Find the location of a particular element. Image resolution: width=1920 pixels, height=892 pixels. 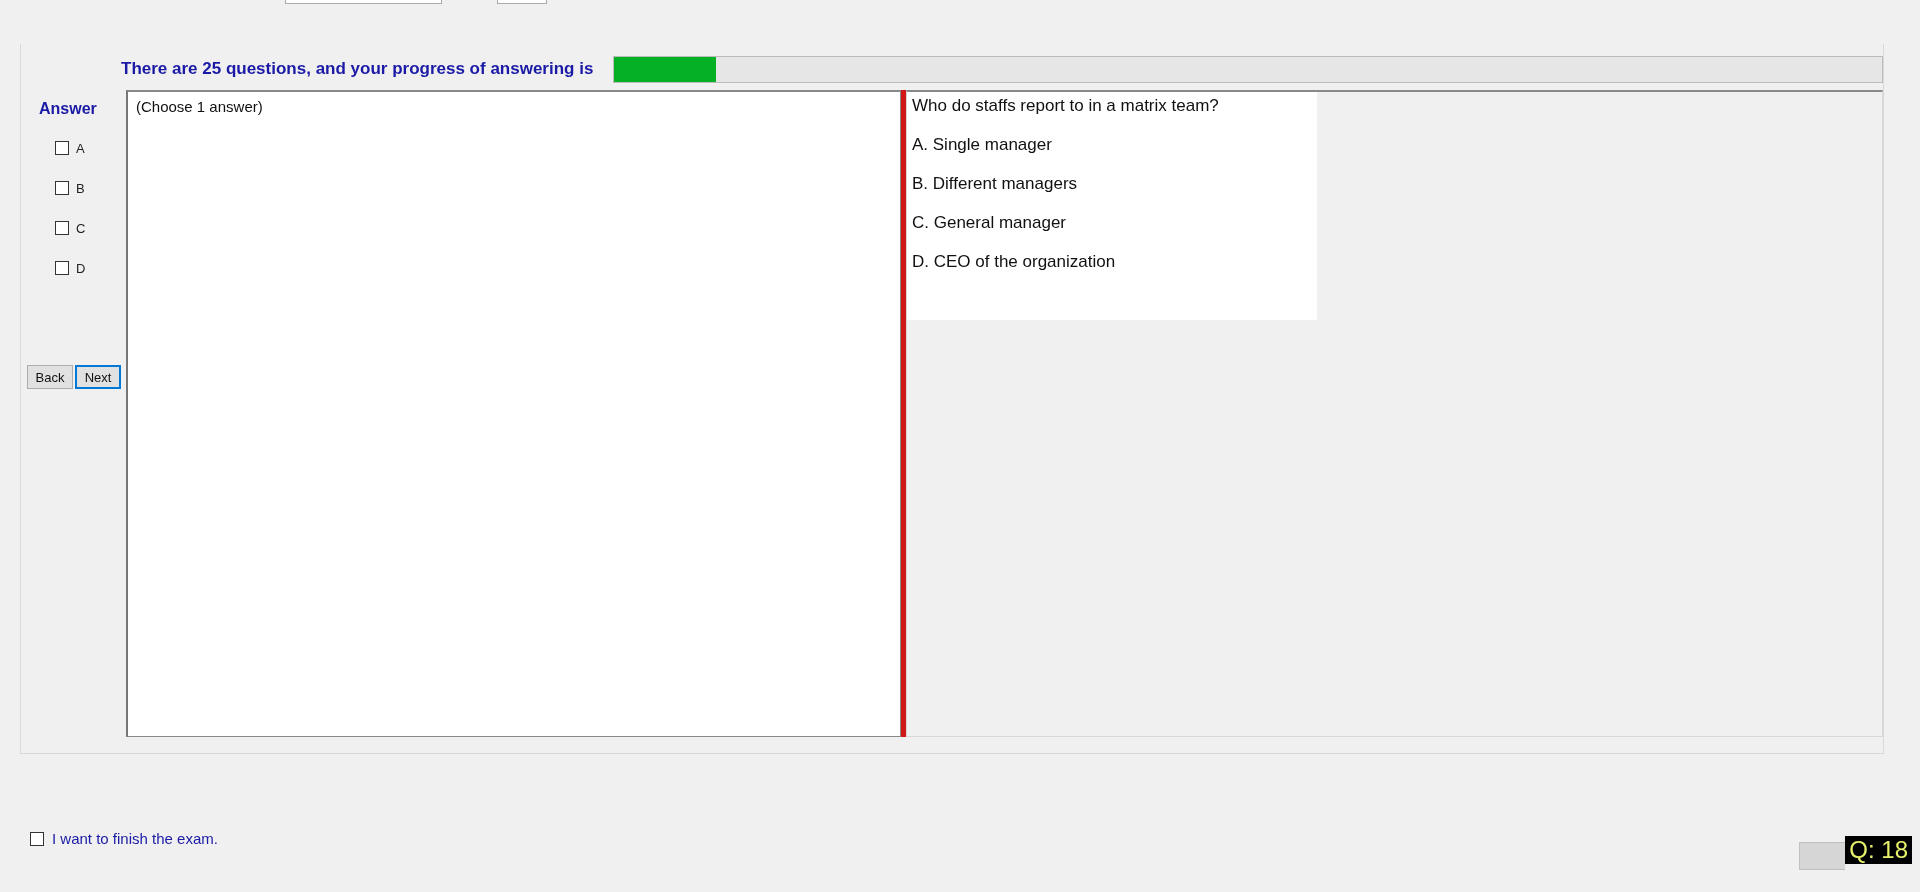

dropdown-field is located at coordinates (363, 2).